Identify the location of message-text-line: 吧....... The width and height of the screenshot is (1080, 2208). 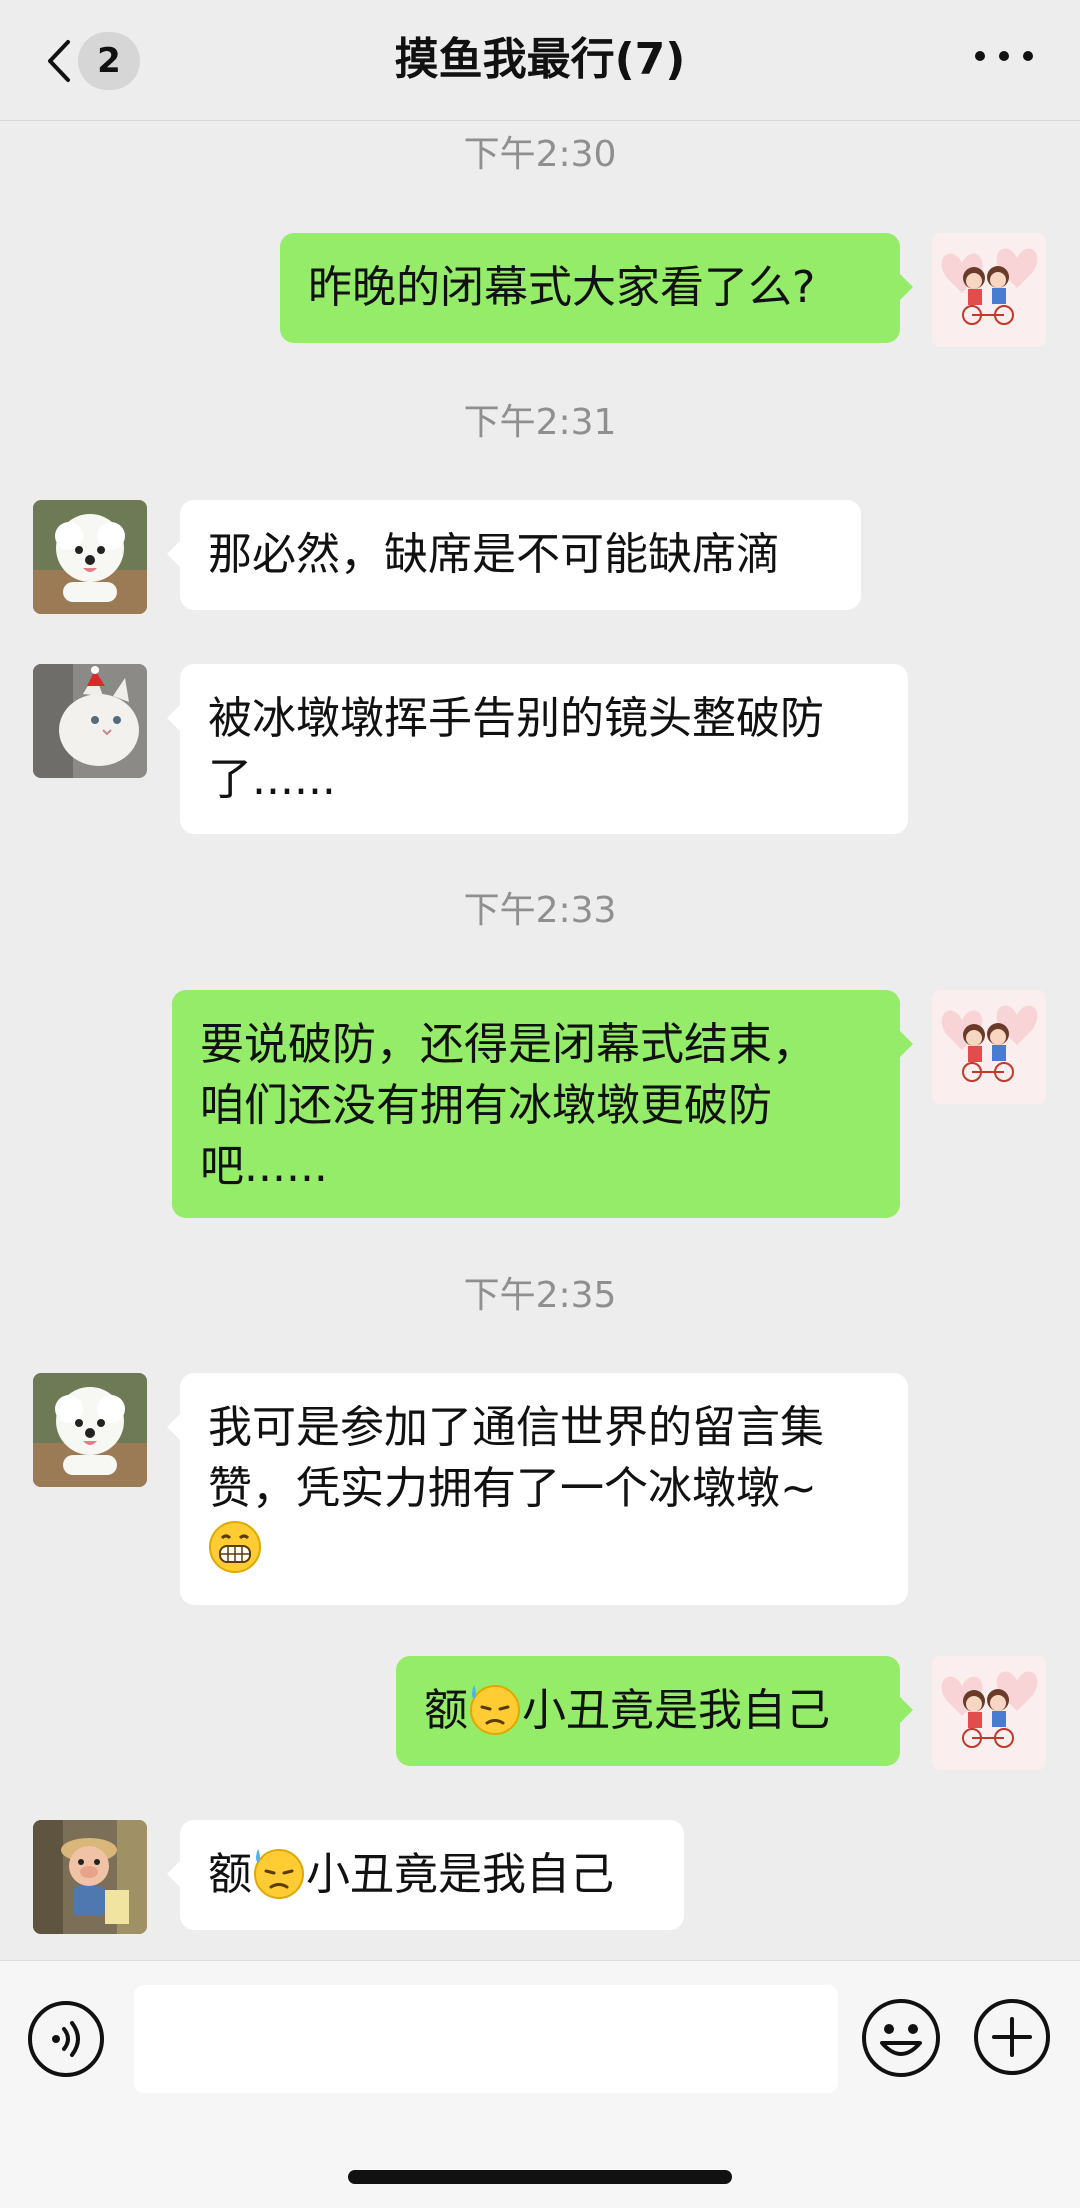
(264, 1166).